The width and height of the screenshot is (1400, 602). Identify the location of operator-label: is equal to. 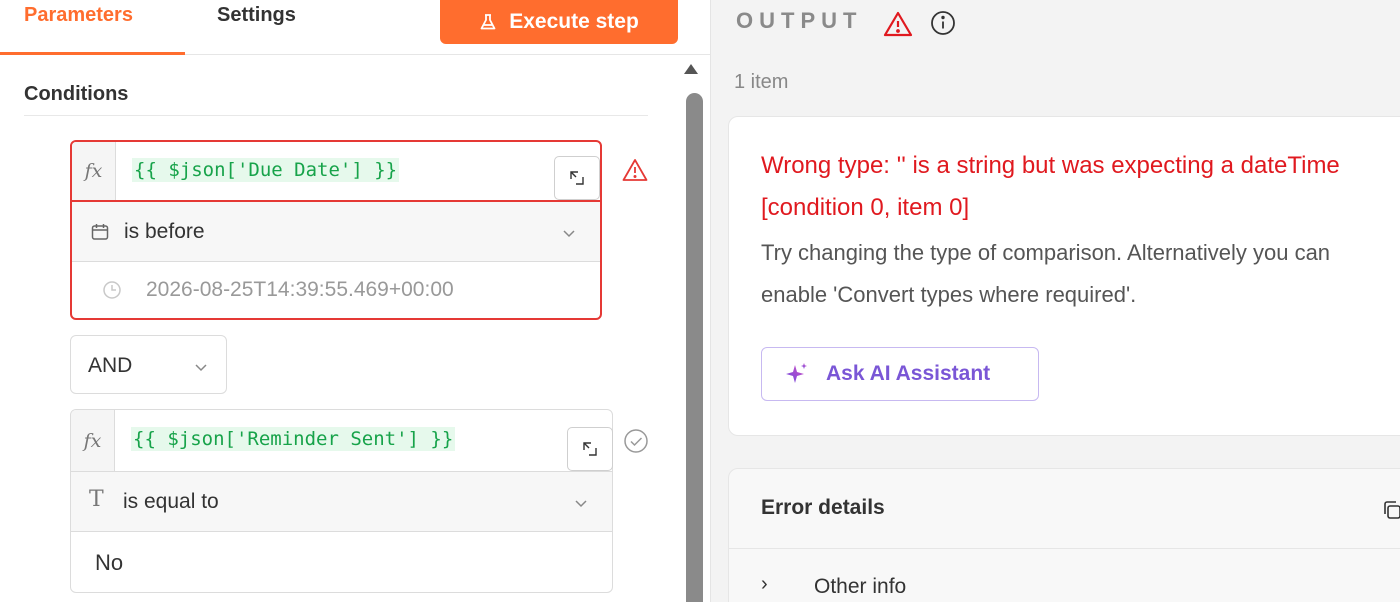
(171, 501).